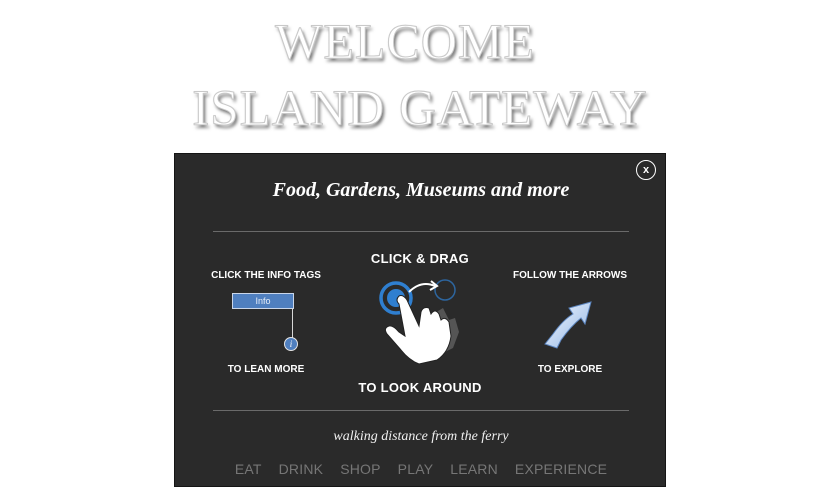 This screenshot has height=499, width=840. I want to click on top-divider, so click(421, 231).